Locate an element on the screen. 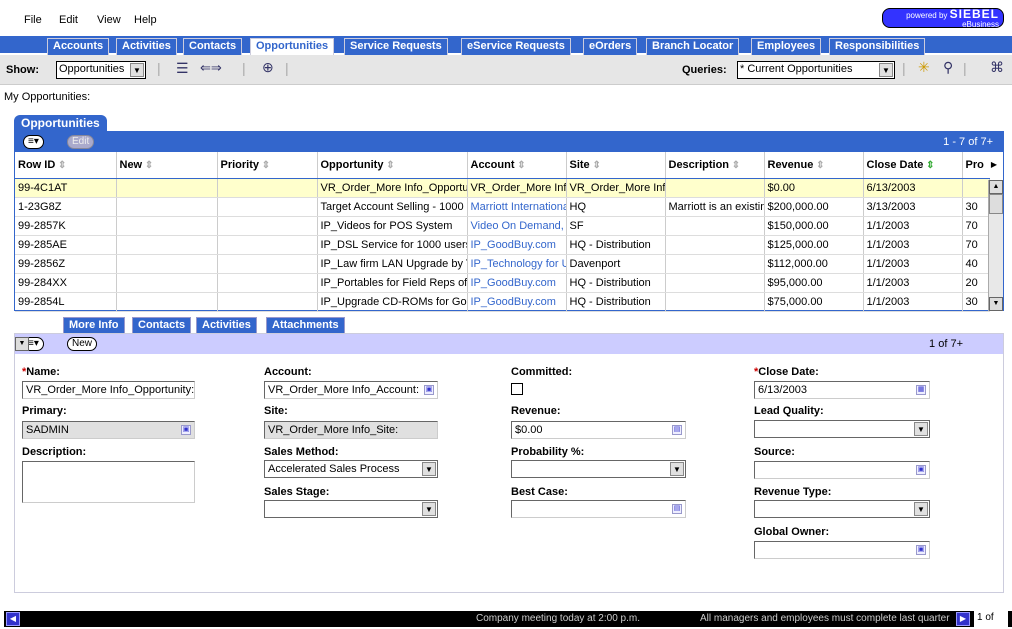 This screenshot has height=629, width=1012. subtab-attachments: Attachments is located at coordinates (305, 325).